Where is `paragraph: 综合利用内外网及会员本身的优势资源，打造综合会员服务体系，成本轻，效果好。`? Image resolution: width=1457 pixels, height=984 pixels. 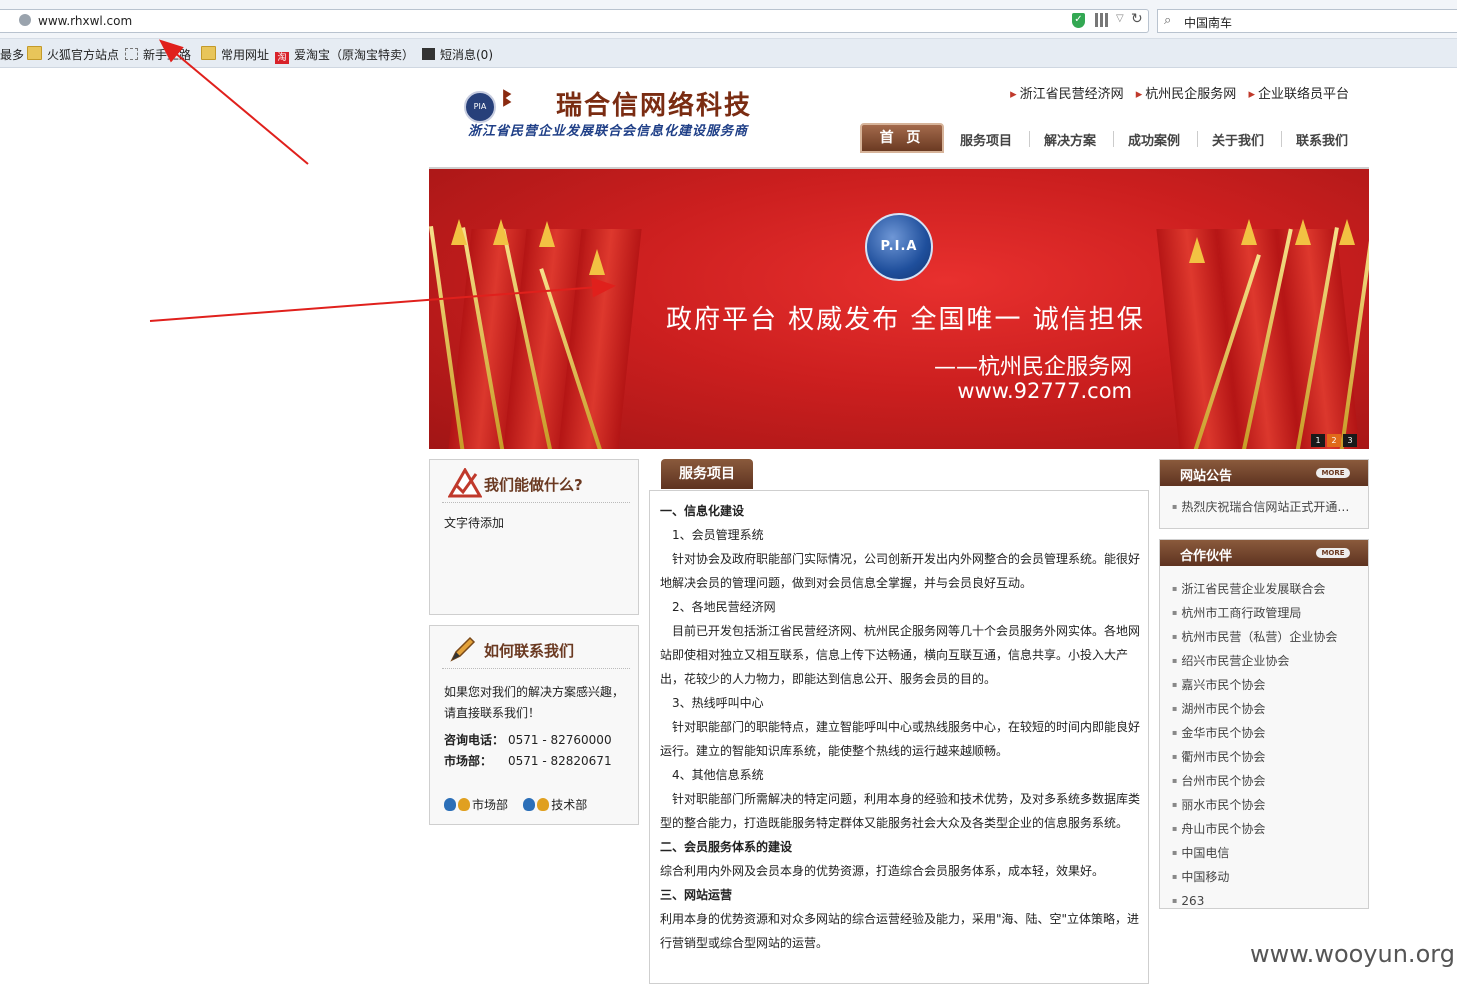
paragraph: 综合利用内外网及会员本身的优势资源，打造综合会员服务体系，成本轻，效果好。 is located at coordinates (882, 871).